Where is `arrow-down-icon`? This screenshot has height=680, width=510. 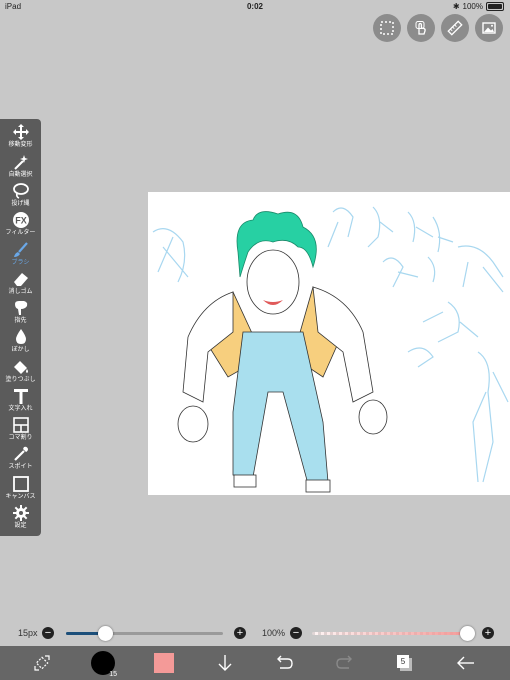 arrow-down-icon is located at coordinates (225, 663).